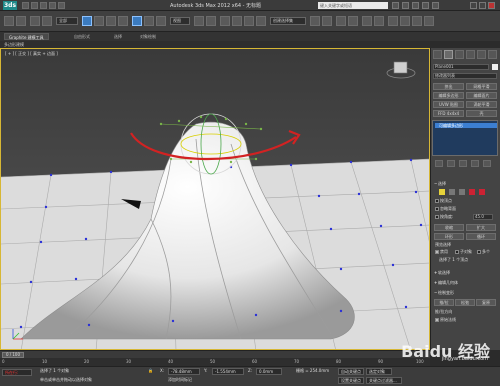 This screenshot has height=386, width=500. I want to click on motion-tab-icon, so click(470, 54).